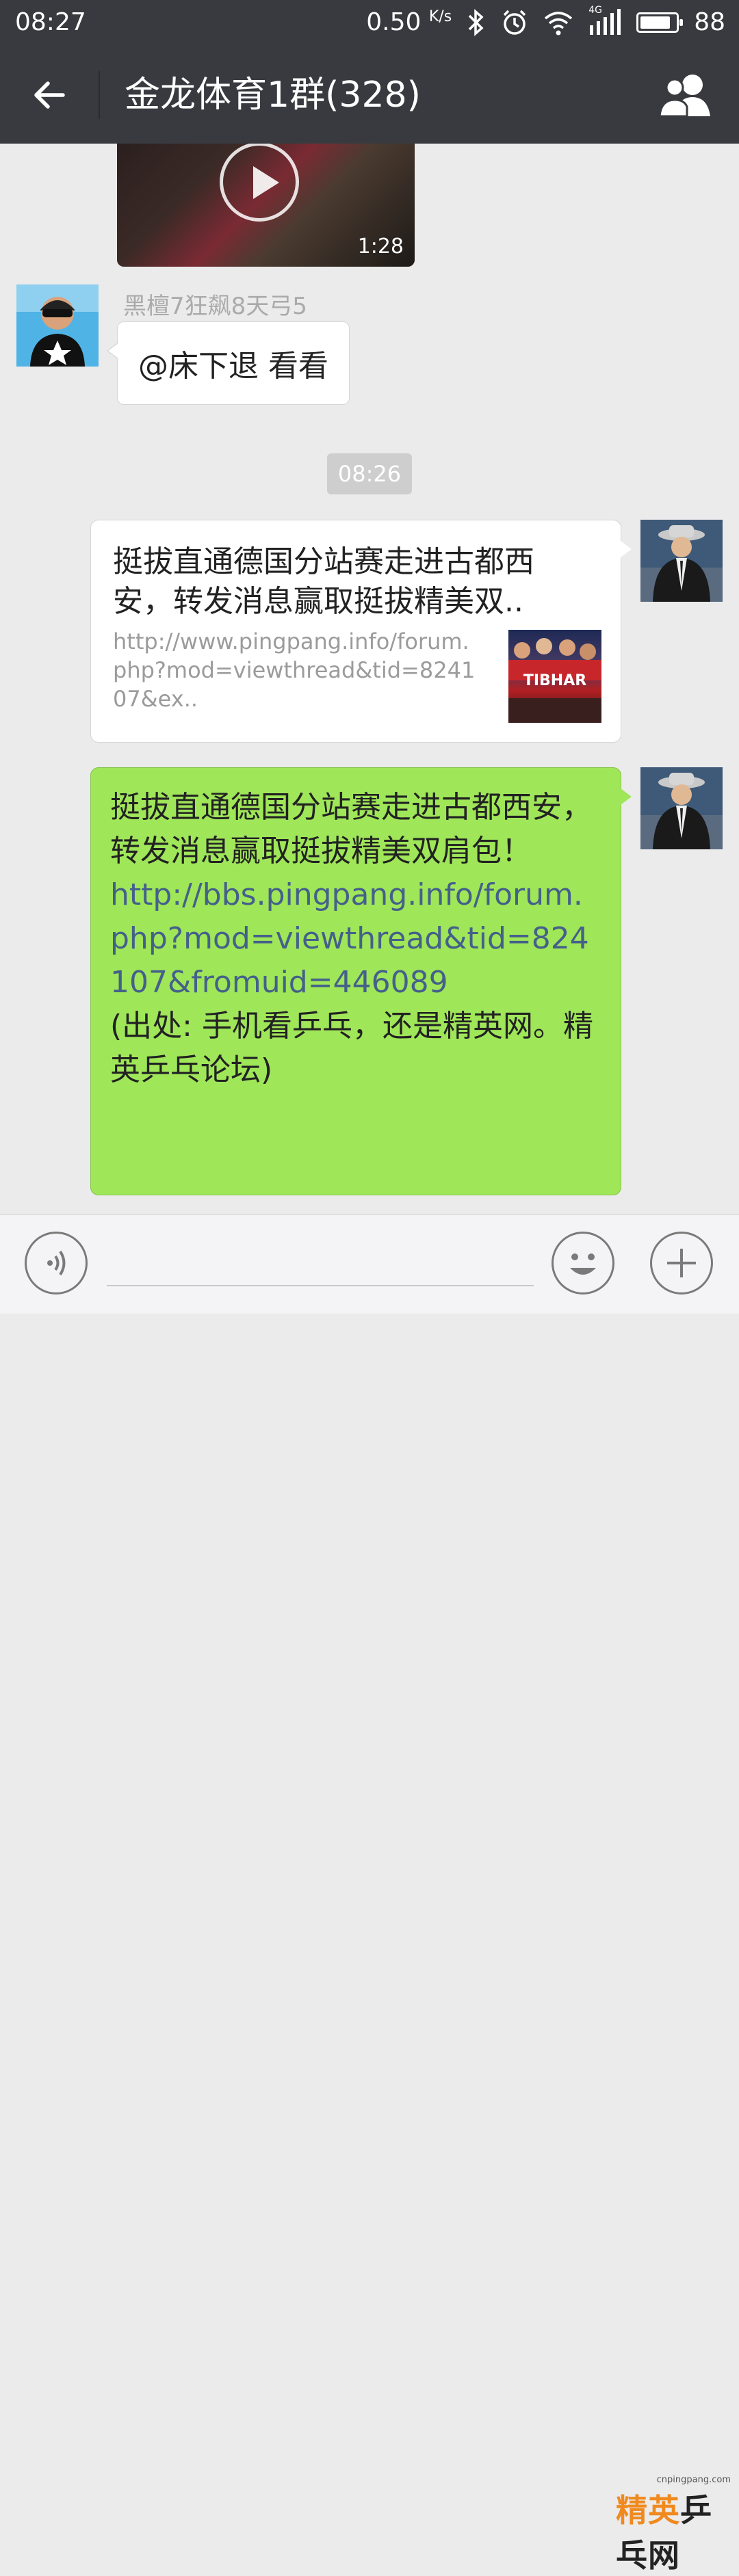  Describe the element at coordinates (369, 473) in the screenshot. I see `message-timestamp: 08:26` at that location.